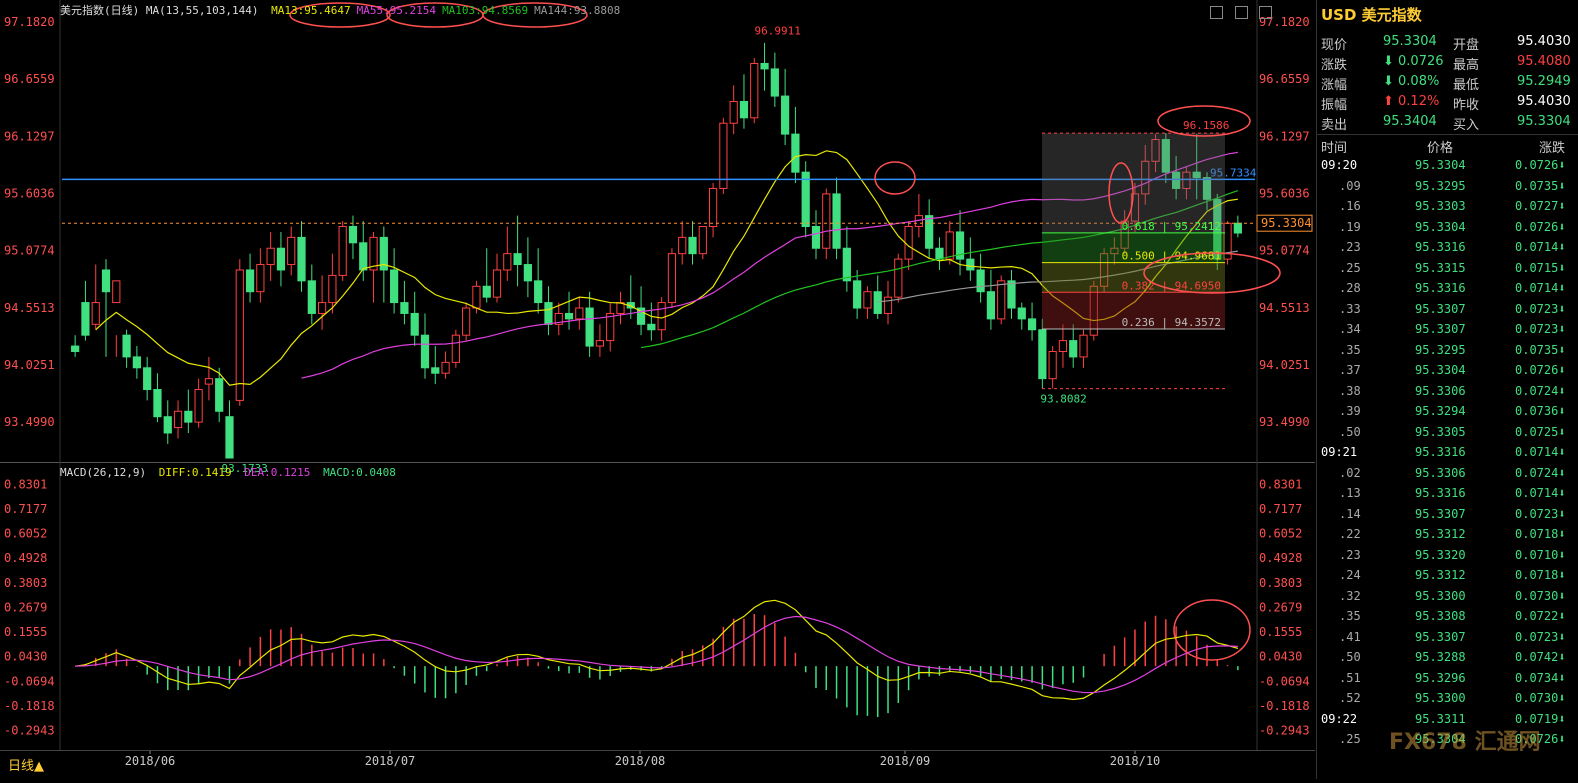  Describe the element at coordinates (1544, 41) in the screenshot. I see `quote-value: 95.4030` at that location.